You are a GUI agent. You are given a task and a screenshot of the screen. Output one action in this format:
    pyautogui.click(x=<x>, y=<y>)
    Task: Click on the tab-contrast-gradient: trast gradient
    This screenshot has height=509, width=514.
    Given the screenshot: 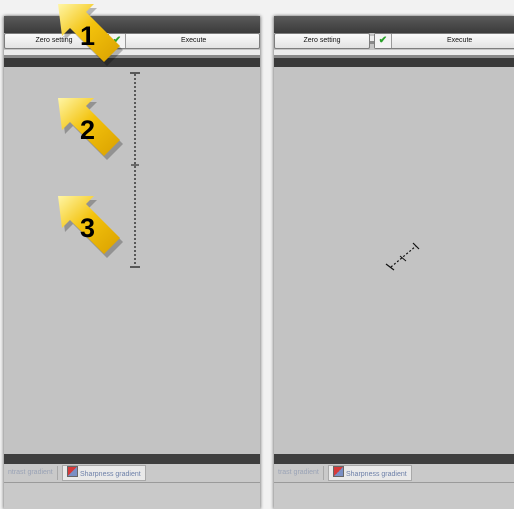 What is the action you would take?
    pyautogui.click(x=299, y=473)
    